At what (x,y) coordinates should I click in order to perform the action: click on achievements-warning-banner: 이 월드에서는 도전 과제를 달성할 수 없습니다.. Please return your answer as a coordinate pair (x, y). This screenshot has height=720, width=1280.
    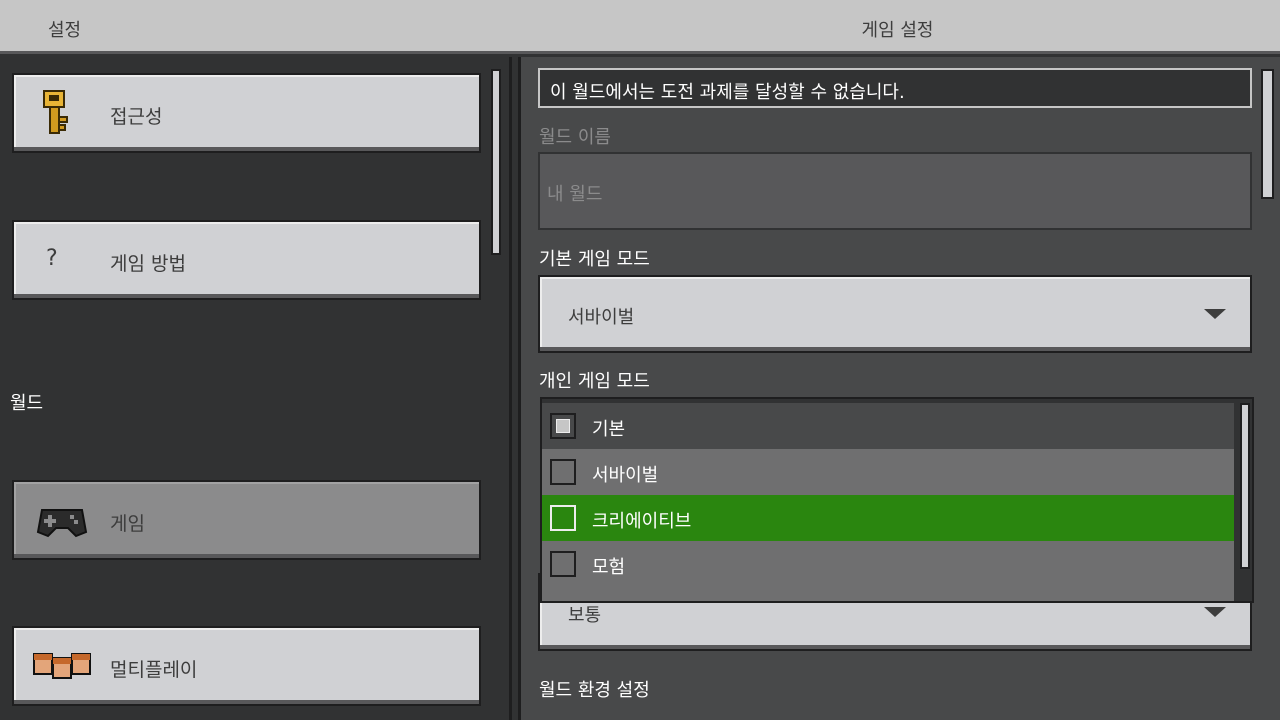
    Looking at the image, I should click on (895, 88).